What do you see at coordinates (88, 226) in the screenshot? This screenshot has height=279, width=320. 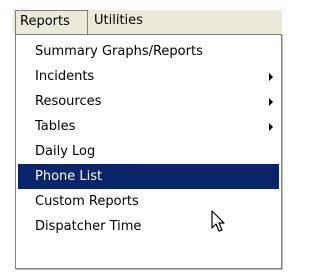 I see `menu-item-label: Dispatcher Time` at bounding box center [88, 226].